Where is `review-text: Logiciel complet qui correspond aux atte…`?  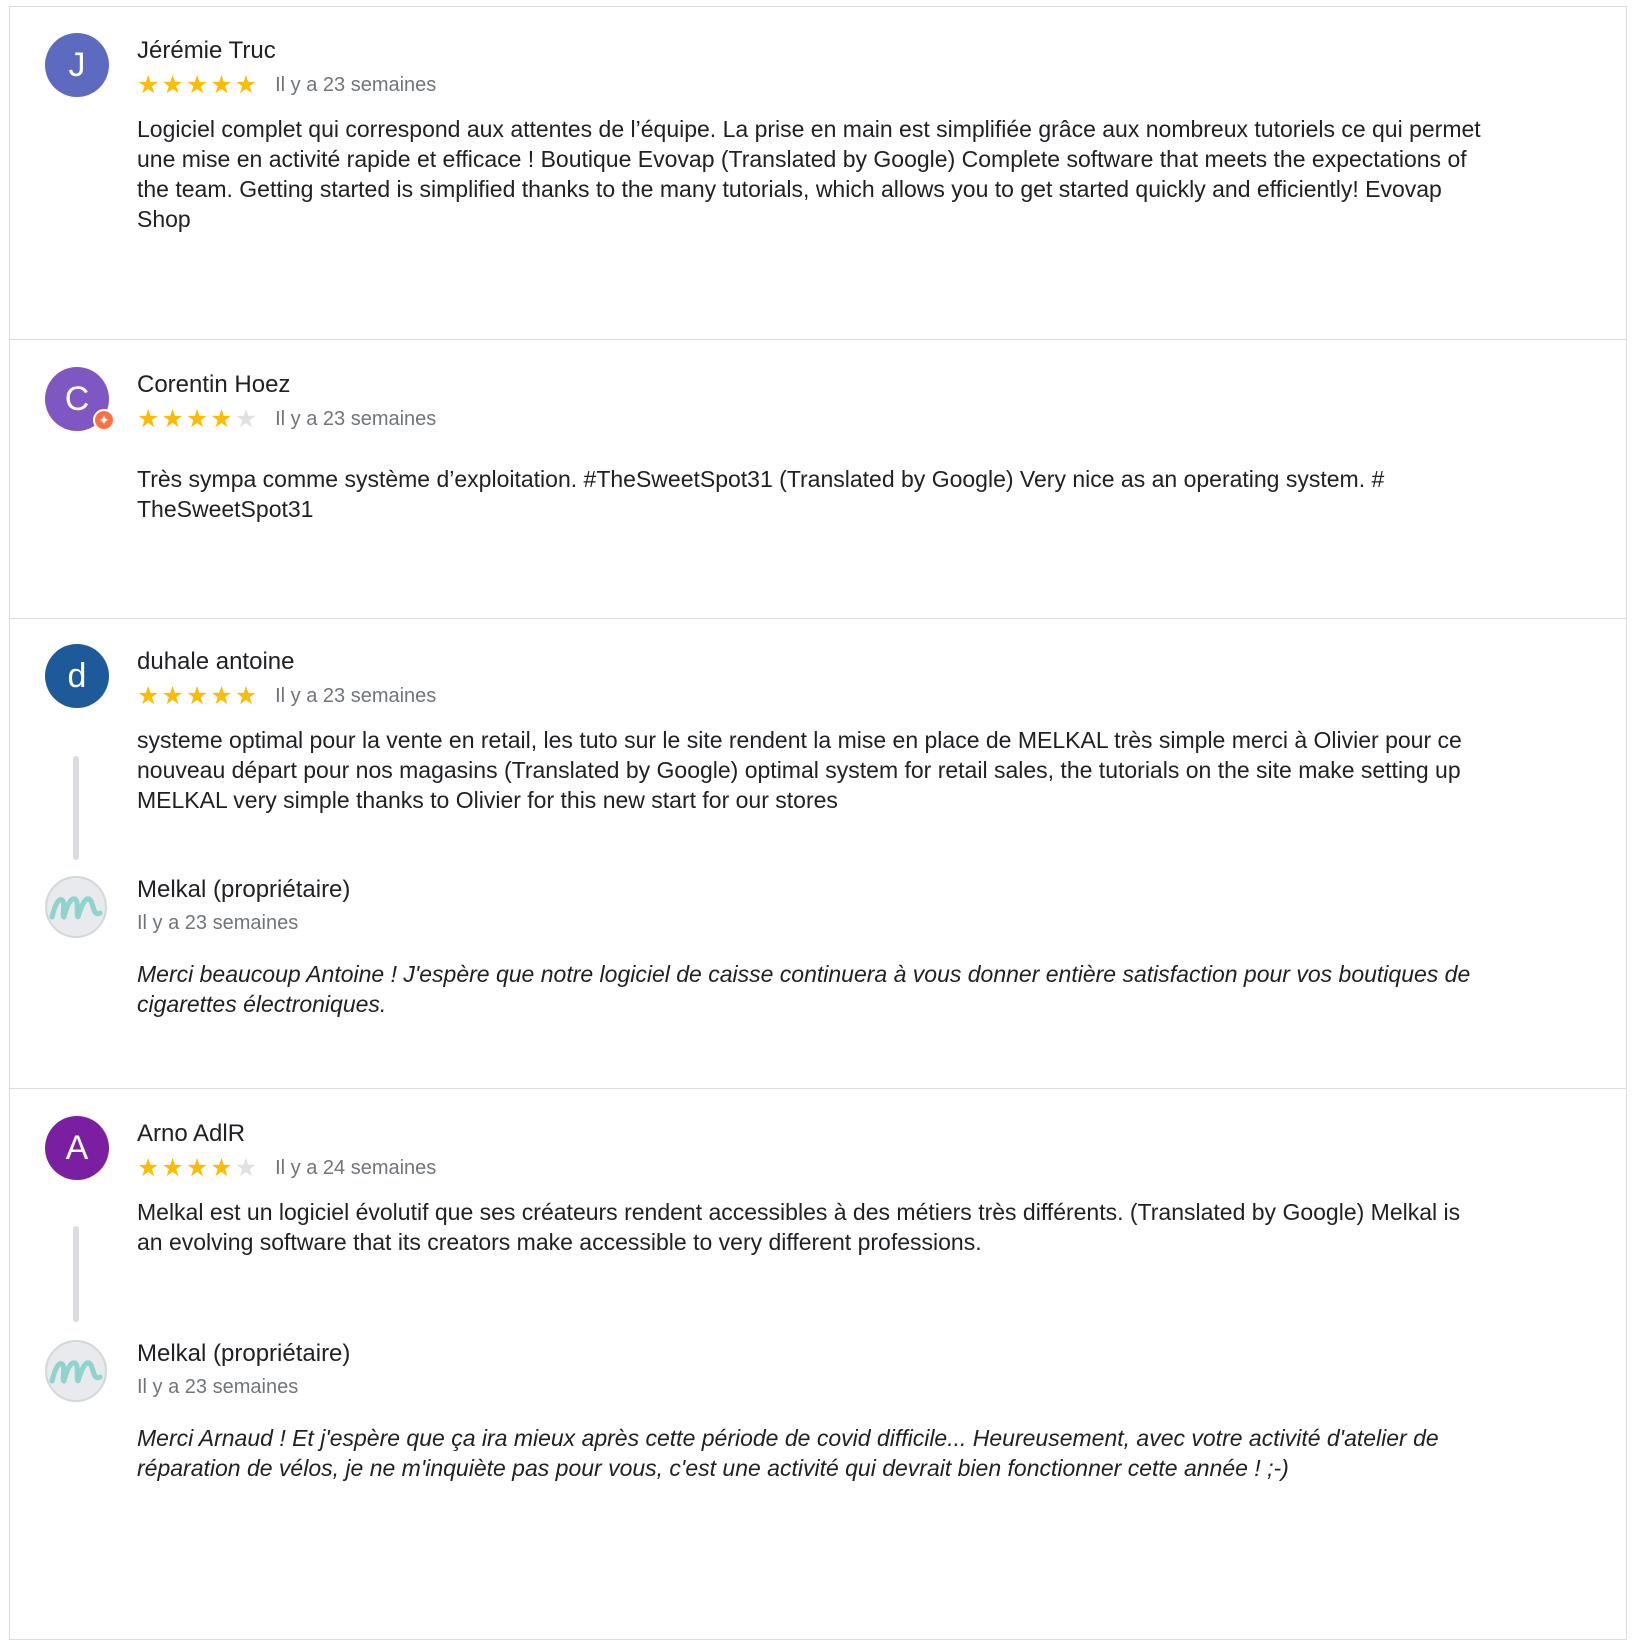
review-text: Logiciel complet qui correspond aux atte… is located at coordinates (809, 174).